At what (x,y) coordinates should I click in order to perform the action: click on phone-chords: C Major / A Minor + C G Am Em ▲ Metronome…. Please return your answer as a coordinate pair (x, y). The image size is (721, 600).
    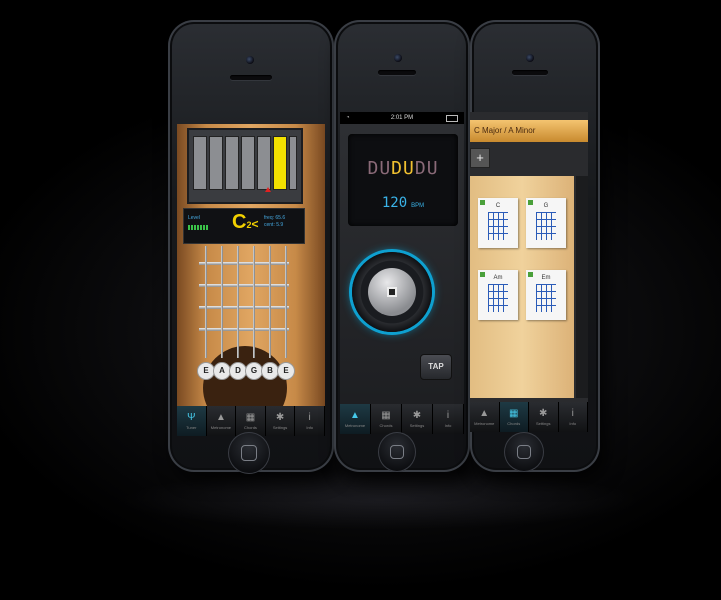
    Looking at the image, I should click on (535, 246).